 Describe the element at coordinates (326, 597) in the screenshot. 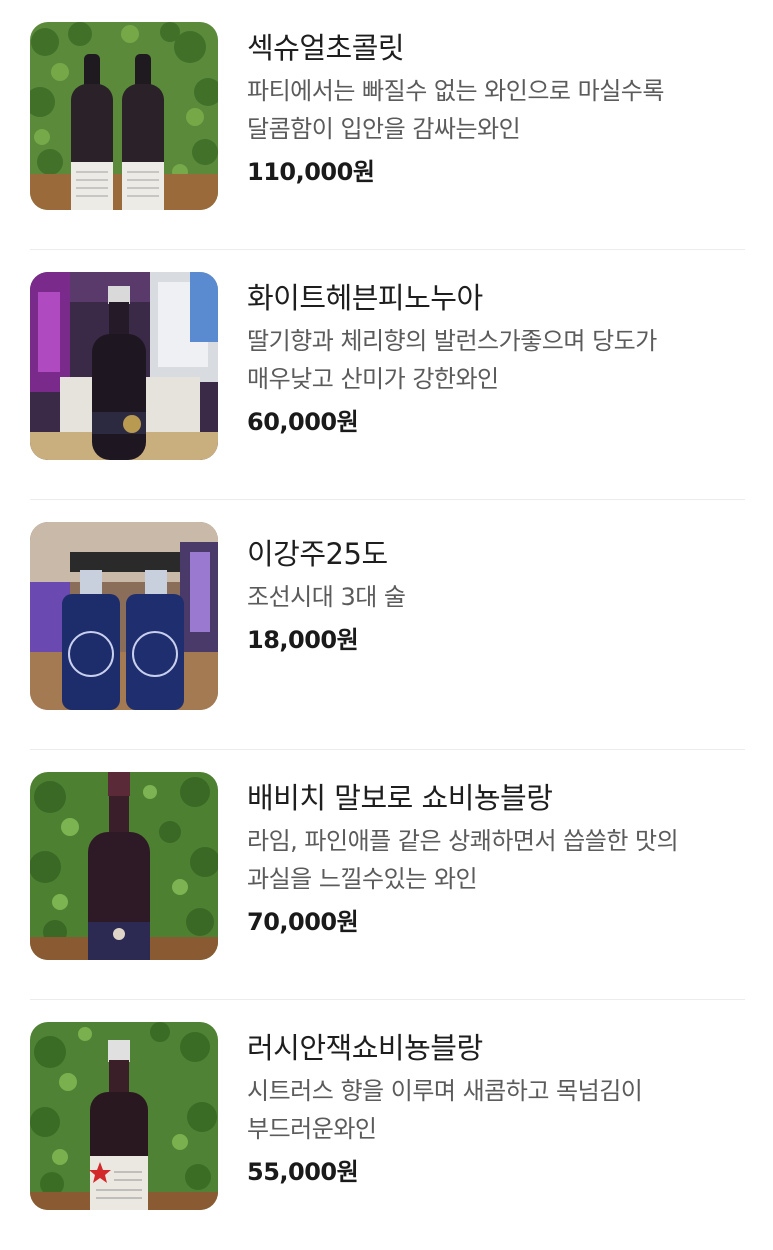

I see `item-description: 조선시대 3대 술` at that location.